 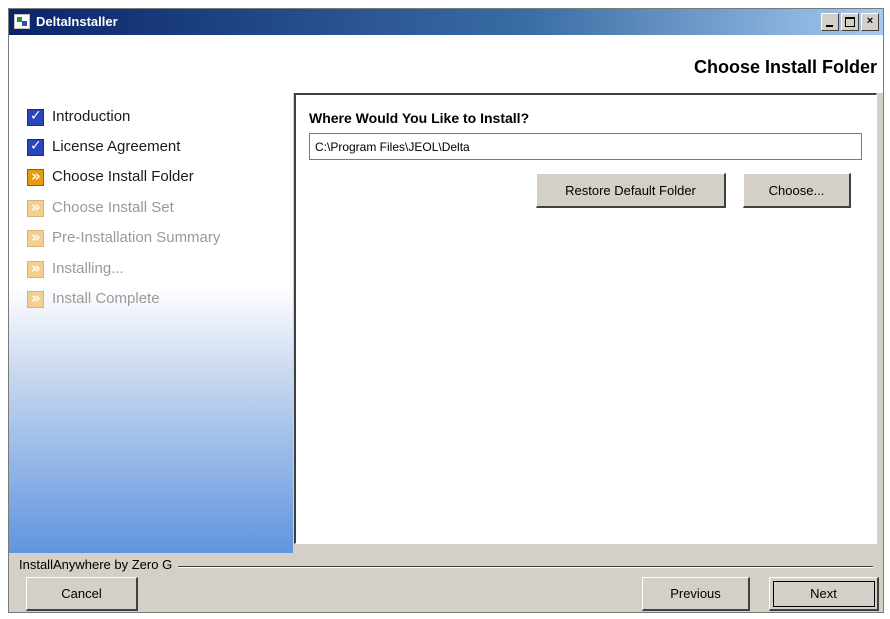 What do you see at coordinates (824, 594) in the screenshot?
I see `next-button: Next` at bounding box center [824, 594].